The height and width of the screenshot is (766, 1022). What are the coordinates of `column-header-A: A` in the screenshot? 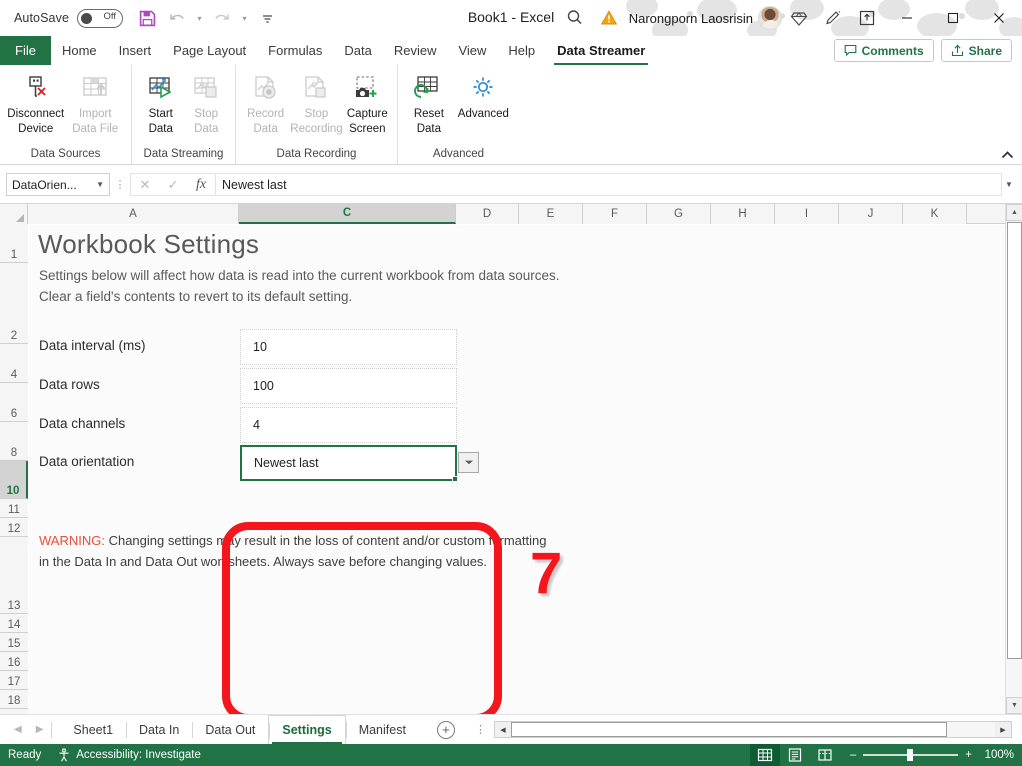 It's located at (133, 214).